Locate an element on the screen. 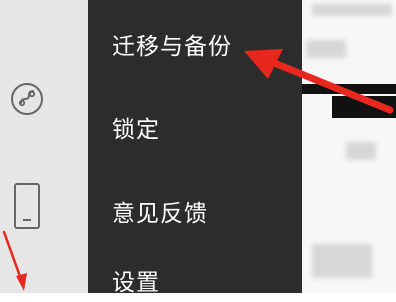  link-icon is located at coordinates (27, 99).